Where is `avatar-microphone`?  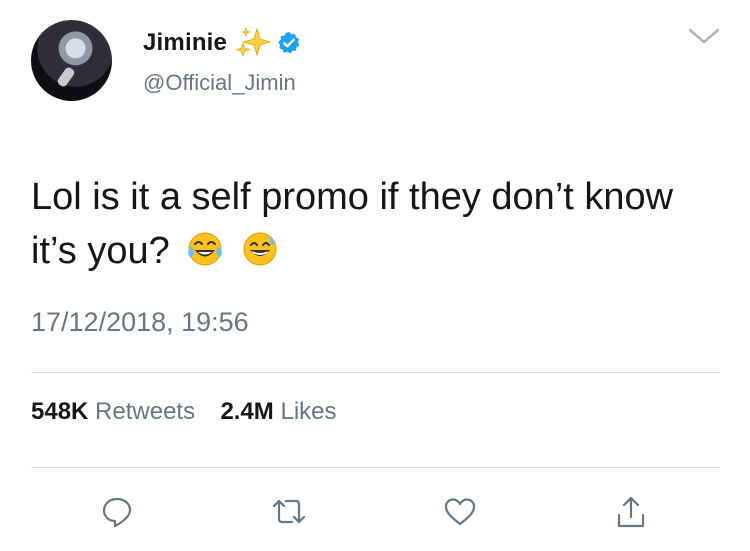 avatar-microphone is located at coordinates (66, 77).